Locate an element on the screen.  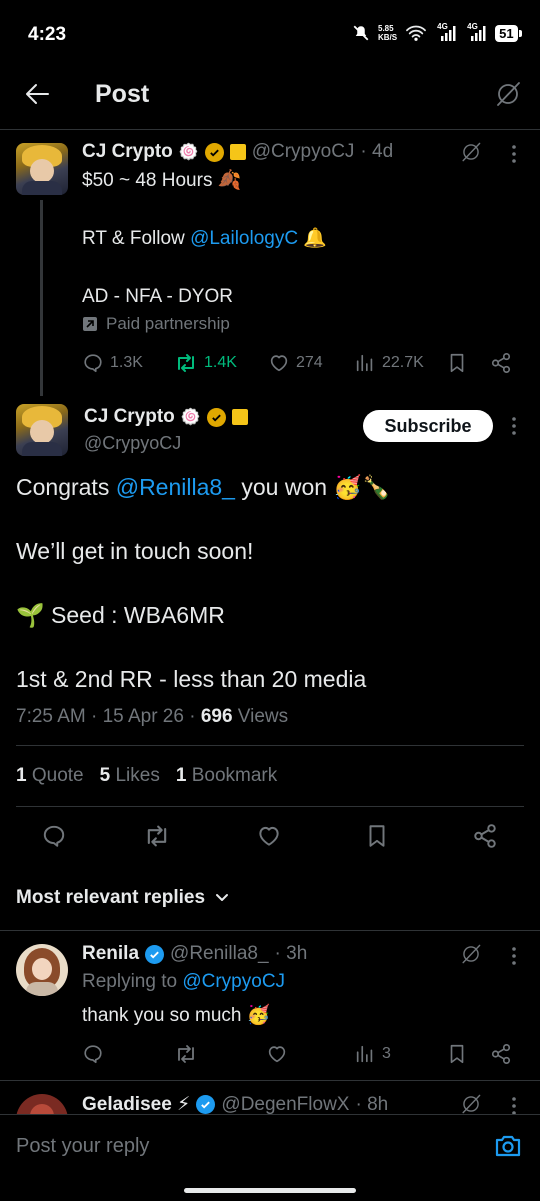
parent-author-row: CJ Crypto 🍥 @CrypyoCJ · 4d is located at coordinates (237, 152).